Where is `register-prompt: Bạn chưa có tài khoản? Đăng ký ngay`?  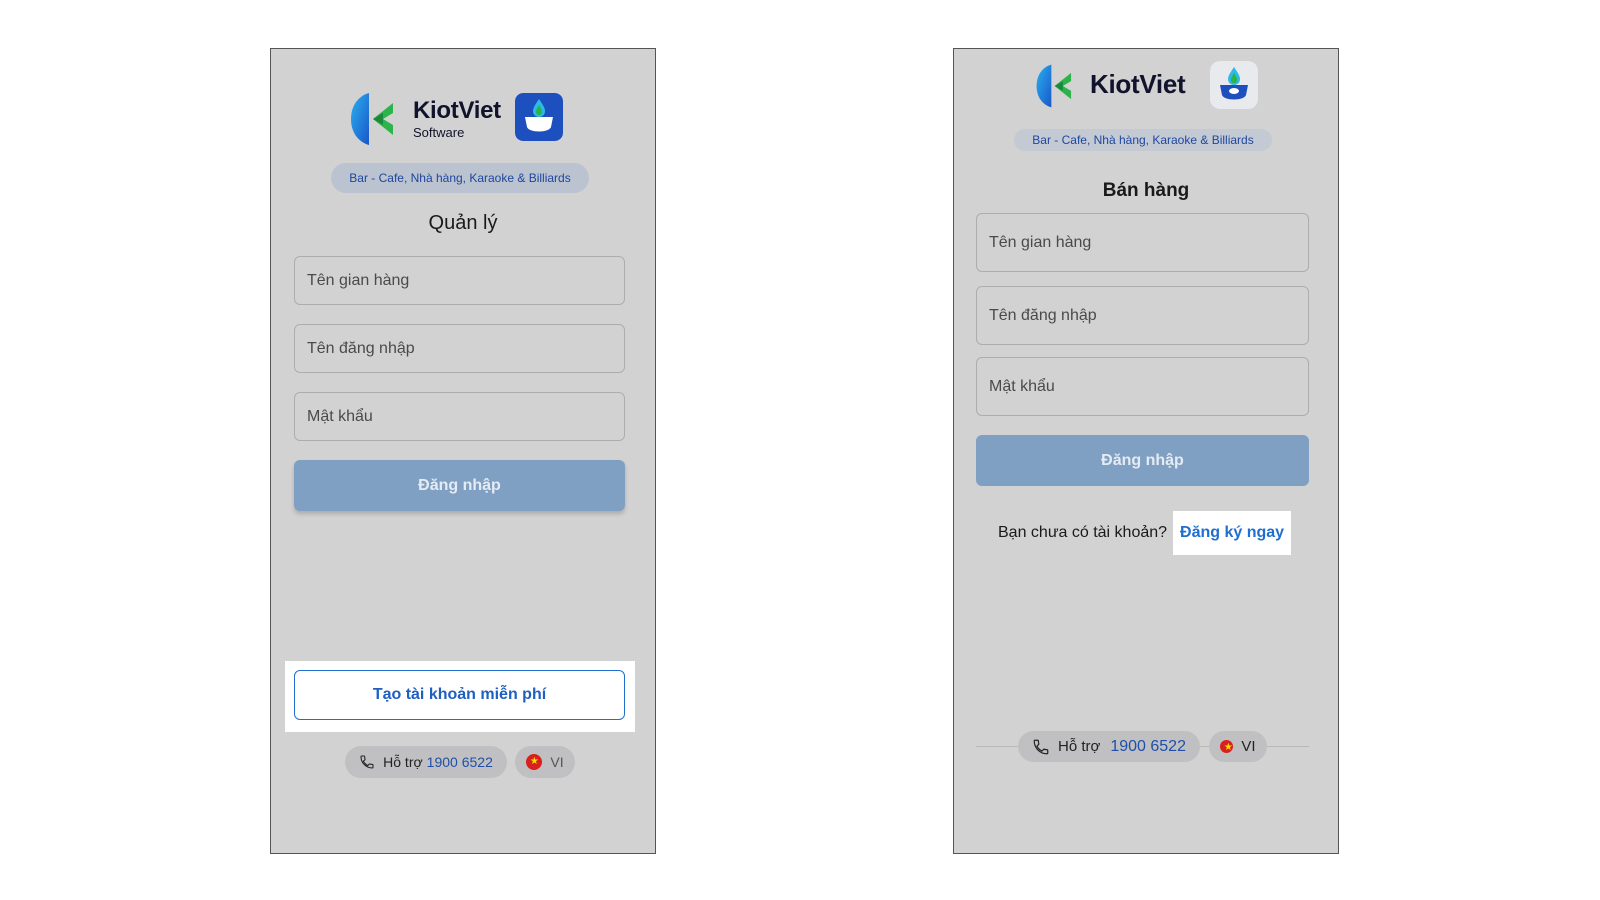
register-prompt: Bạn chưa có tài khoản? Đăng ký ngay is located at coordinates (1145, 533).